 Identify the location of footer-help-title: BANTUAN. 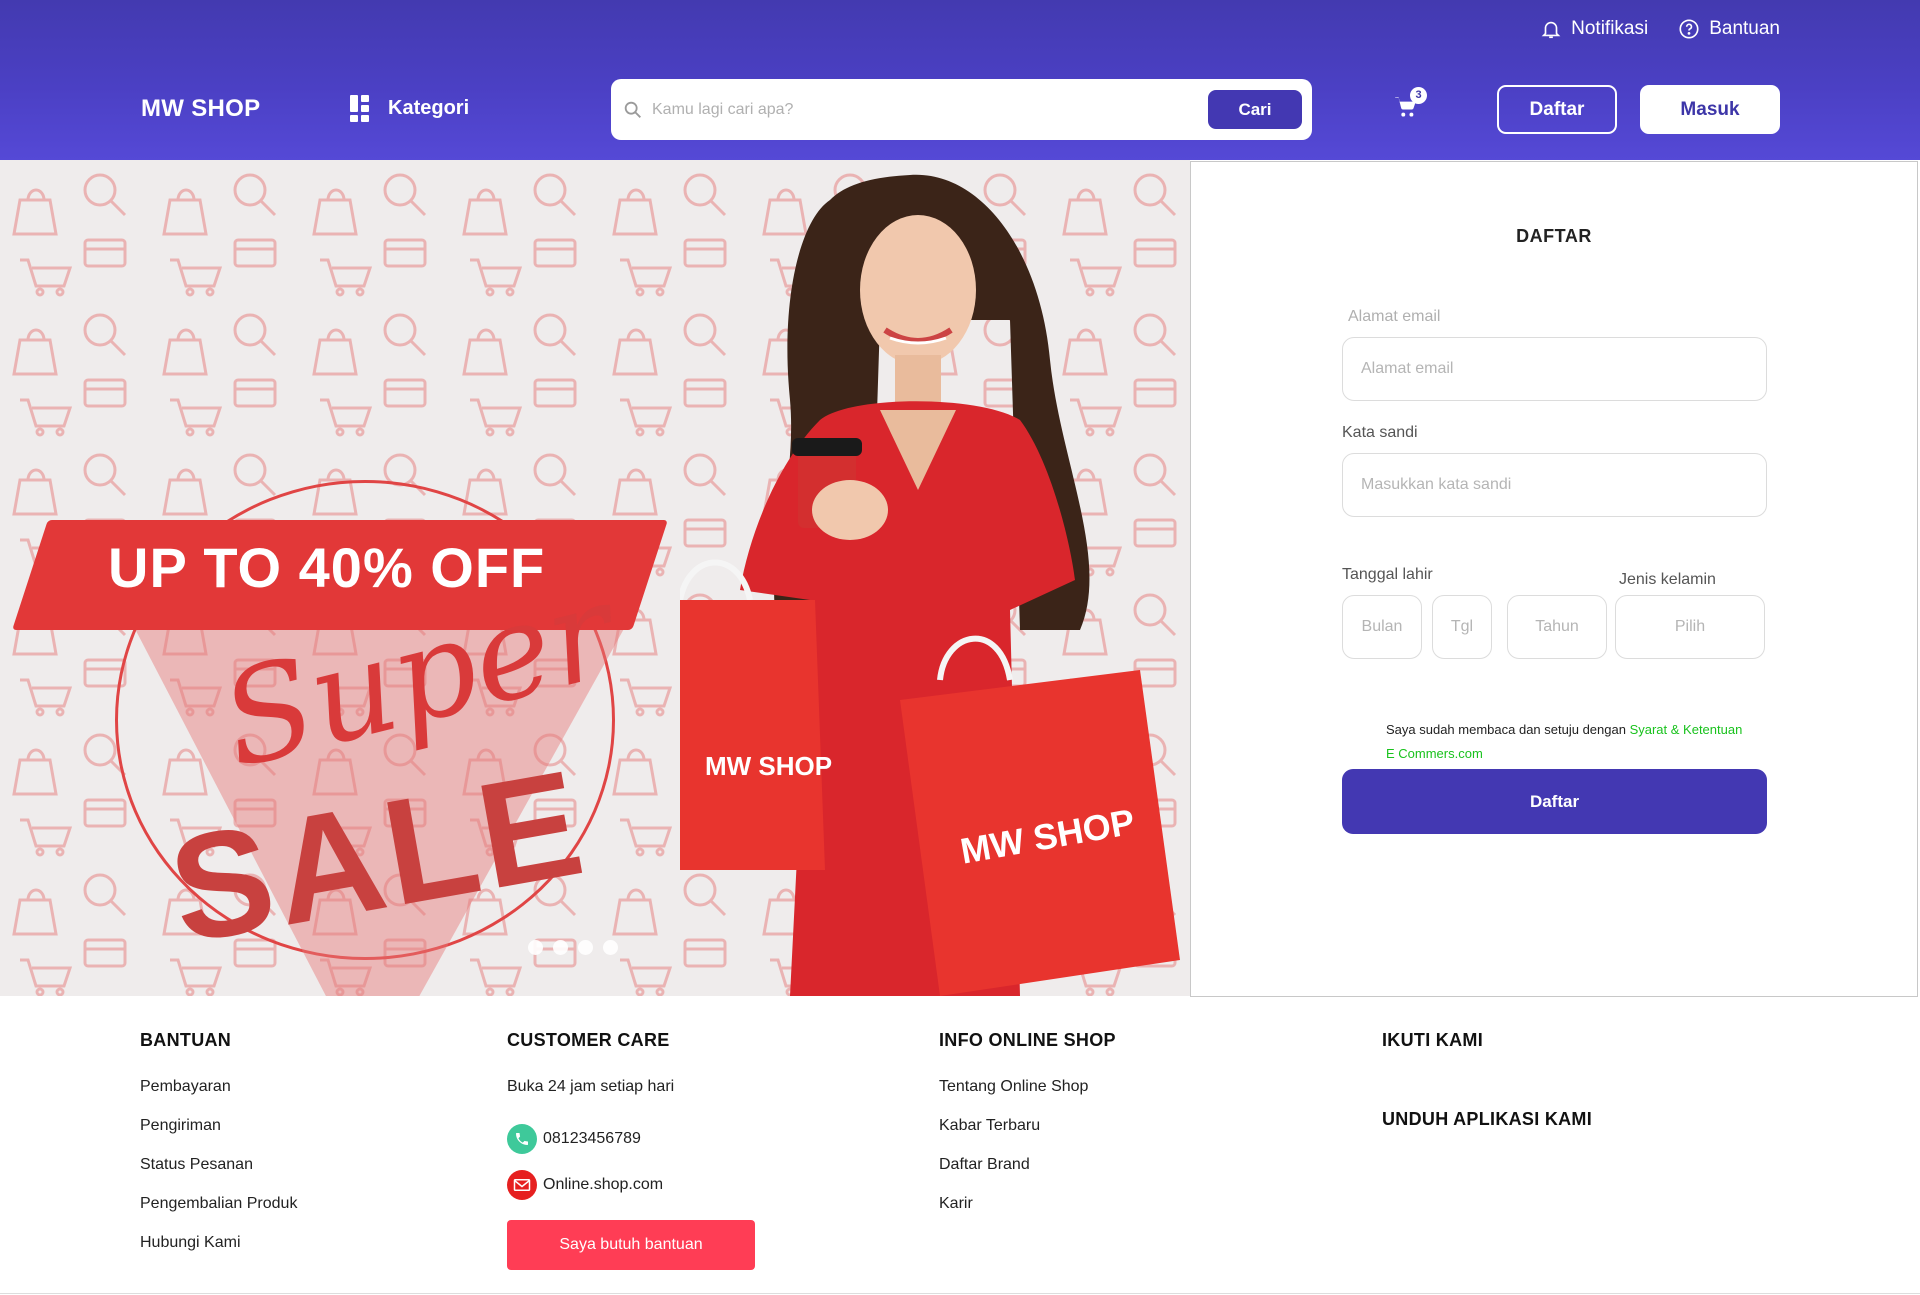
(186, 1040).